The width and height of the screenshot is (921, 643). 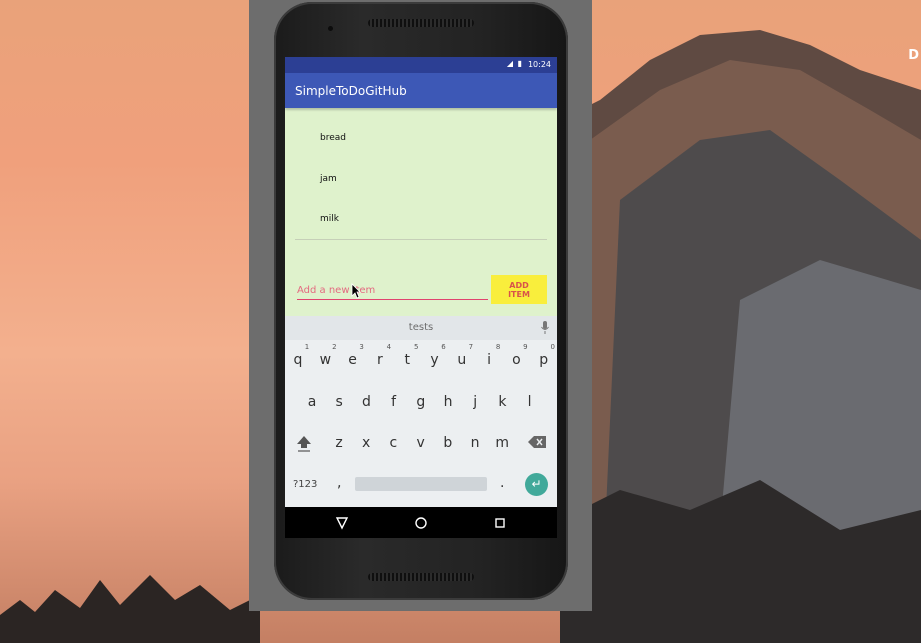 I want to click on status-bar: ◢ ▮ 10:24, so click(x=421, y=65).